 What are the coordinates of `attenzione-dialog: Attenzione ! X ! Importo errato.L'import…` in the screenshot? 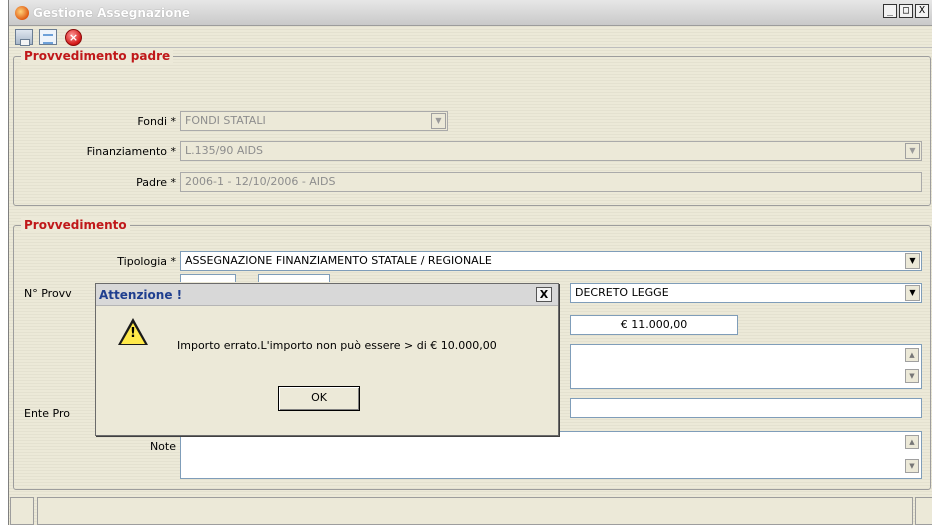 It's located at (327, 359).